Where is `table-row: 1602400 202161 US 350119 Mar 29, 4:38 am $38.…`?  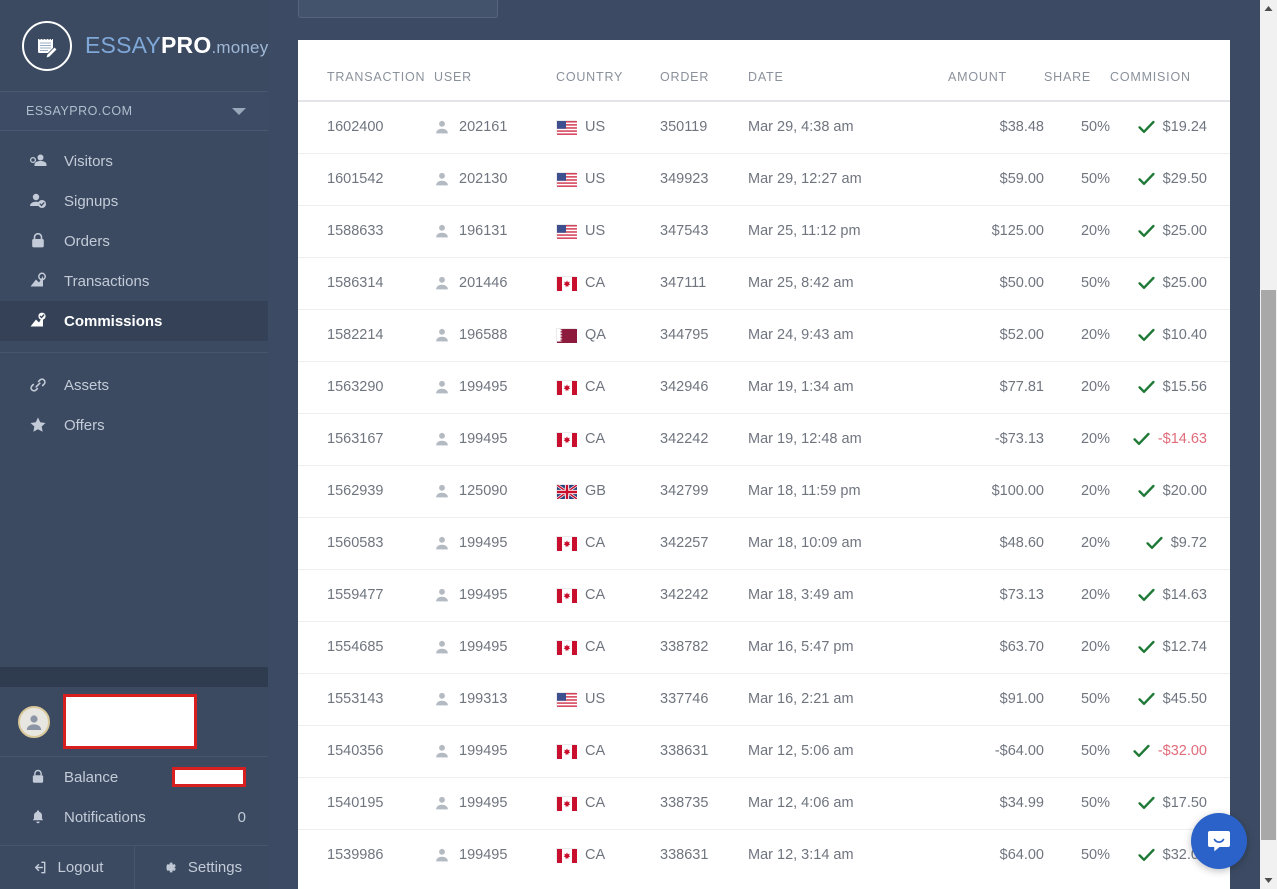 table-row: 1602400 202161 US 350119 Mar 29, 4:38 am $38.… is located at coordinates (764, 127).